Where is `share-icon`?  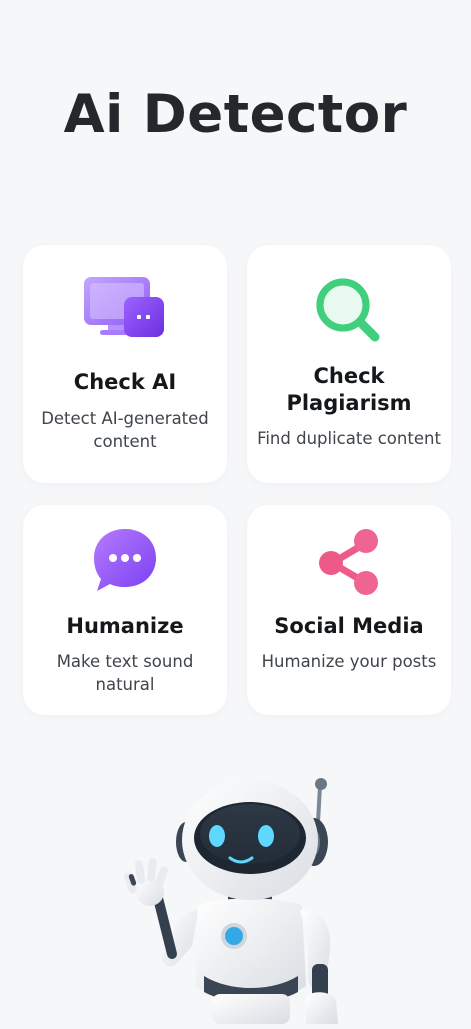
share-icon is located at coordinates (349, 561).